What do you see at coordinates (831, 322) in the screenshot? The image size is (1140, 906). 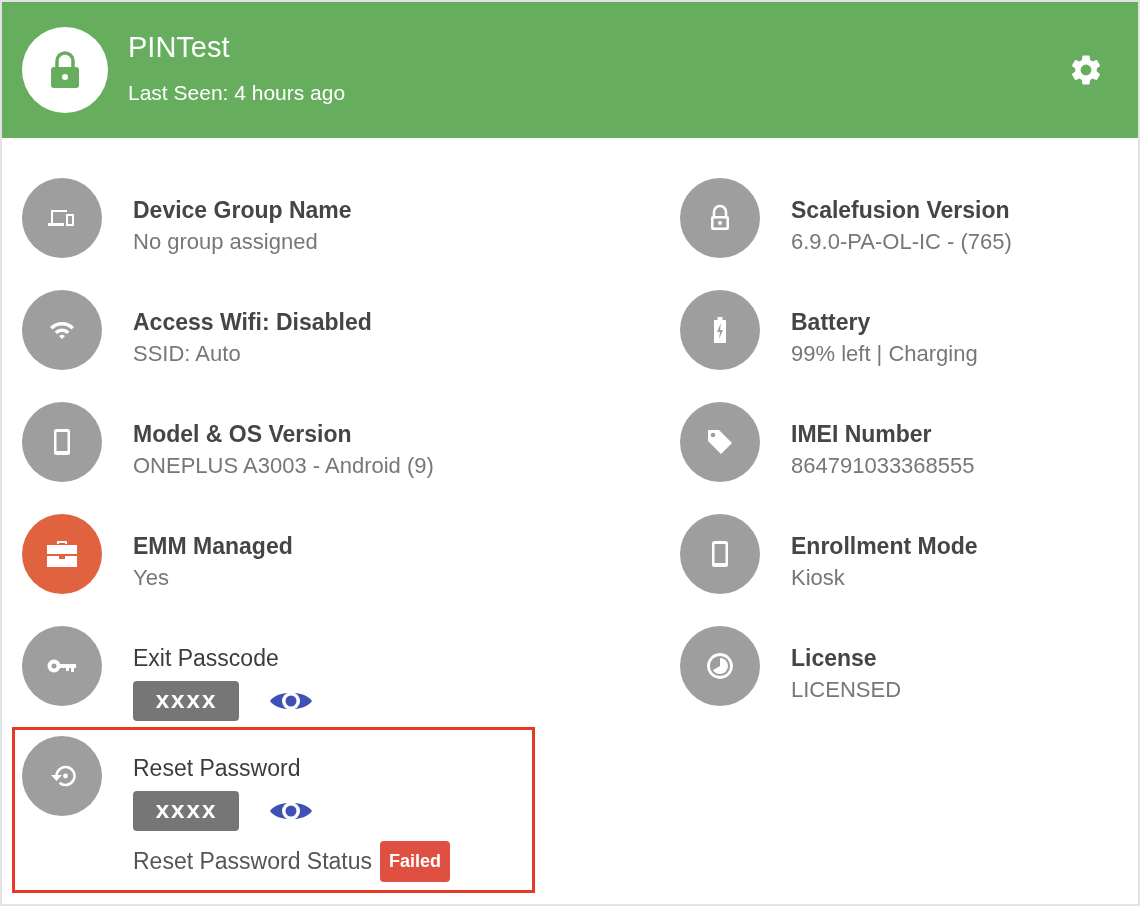 I see `item-title: Battery` at bounding box center [831, 322].